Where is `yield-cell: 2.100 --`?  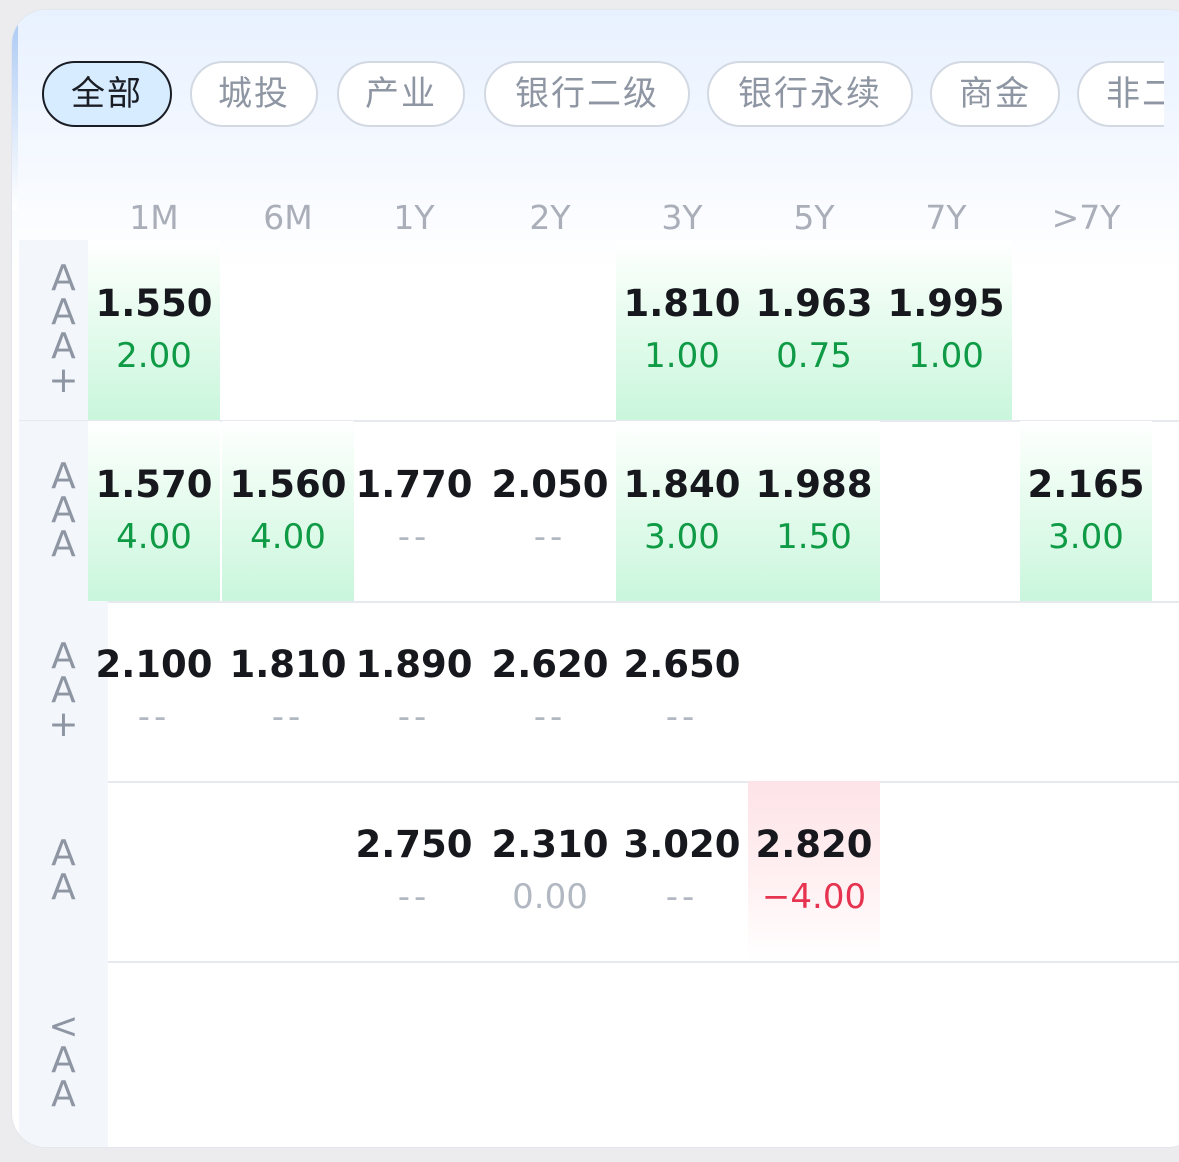
yield-cell: 2.100 -- is located at coordinates (154, 691).